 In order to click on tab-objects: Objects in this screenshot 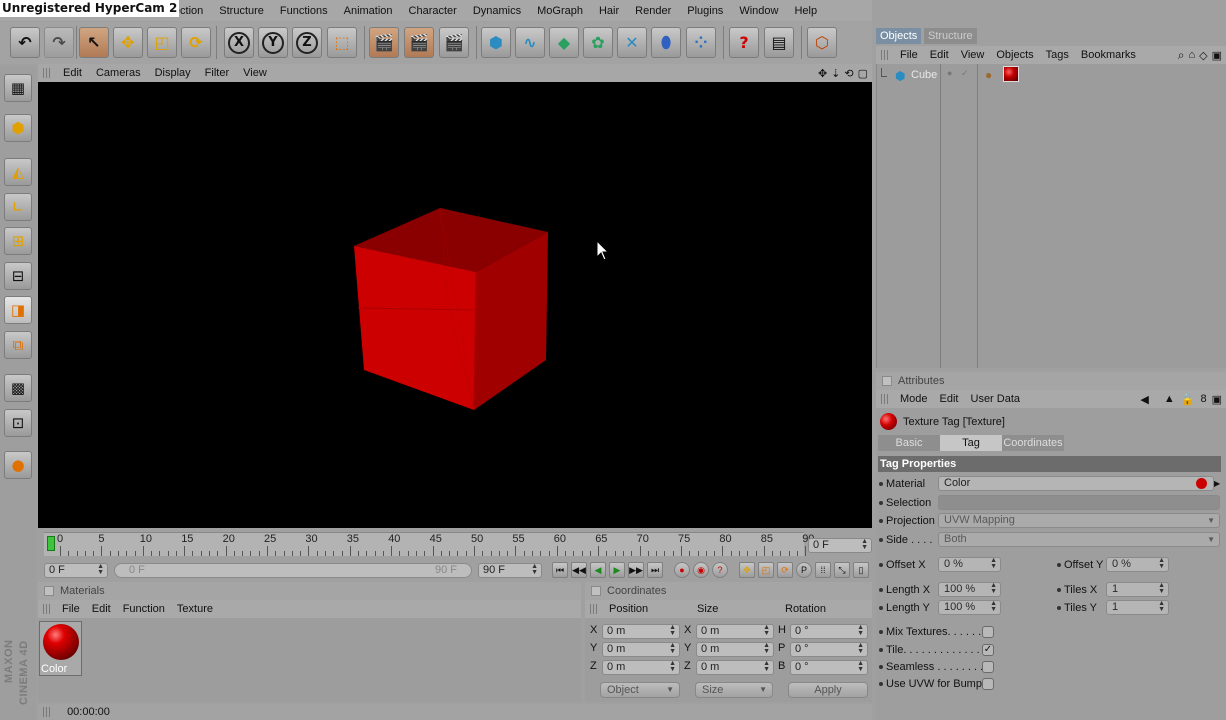, I will do `click(899, 36)`.